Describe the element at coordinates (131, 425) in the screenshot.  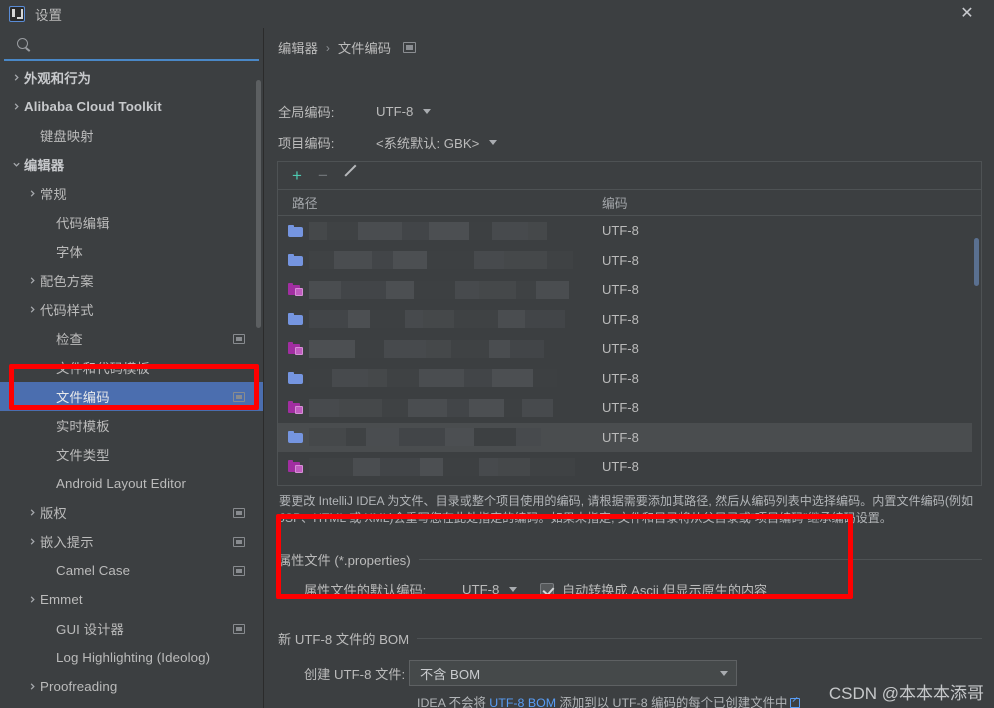
I see `sidebar-item-12: 实时模板` at that location.